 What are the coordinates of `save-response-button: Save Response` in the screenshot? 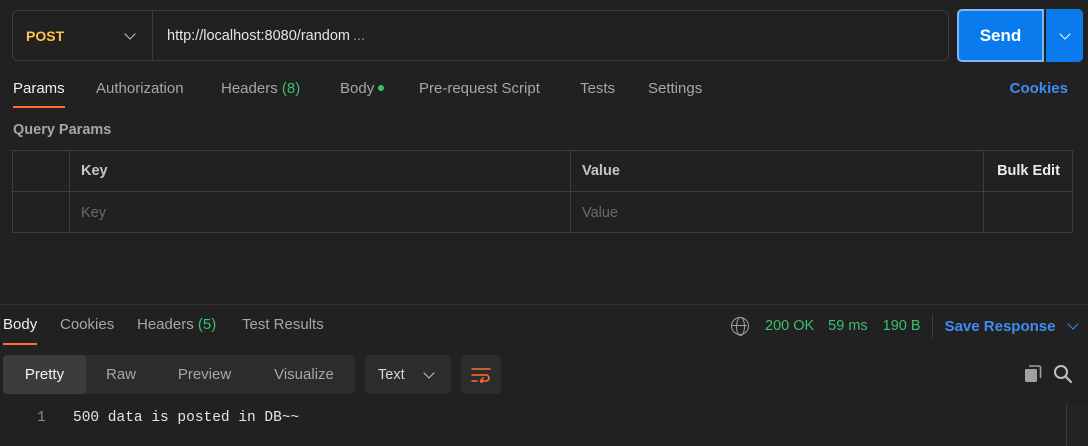 It's located at (1012, 326).